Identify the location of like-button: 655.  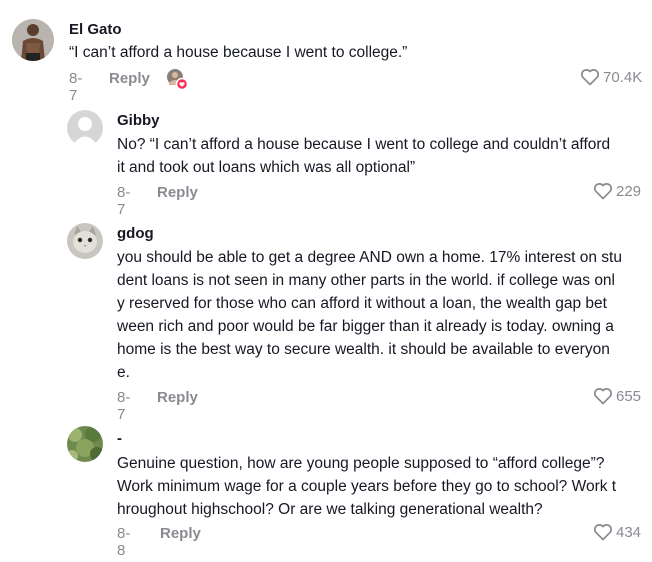
(617, 396).